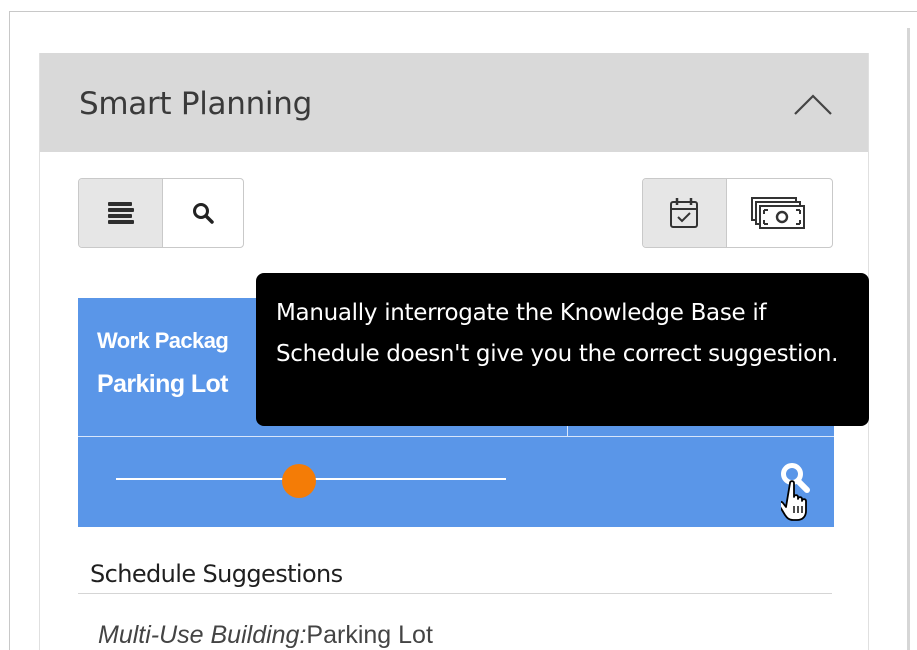  I want to click on search-view-button, so click(202, 213).